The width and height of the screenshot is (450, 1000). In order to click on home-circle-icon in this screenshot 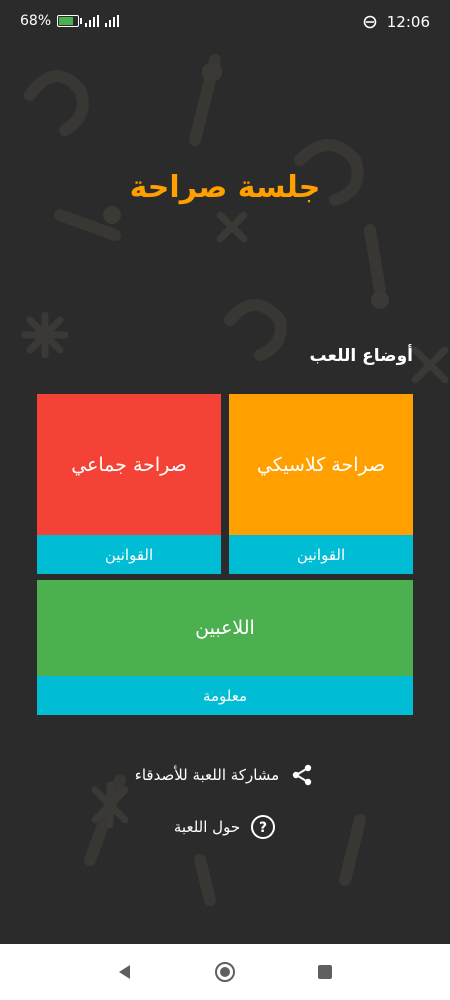, I will do `click(225, 972)`.